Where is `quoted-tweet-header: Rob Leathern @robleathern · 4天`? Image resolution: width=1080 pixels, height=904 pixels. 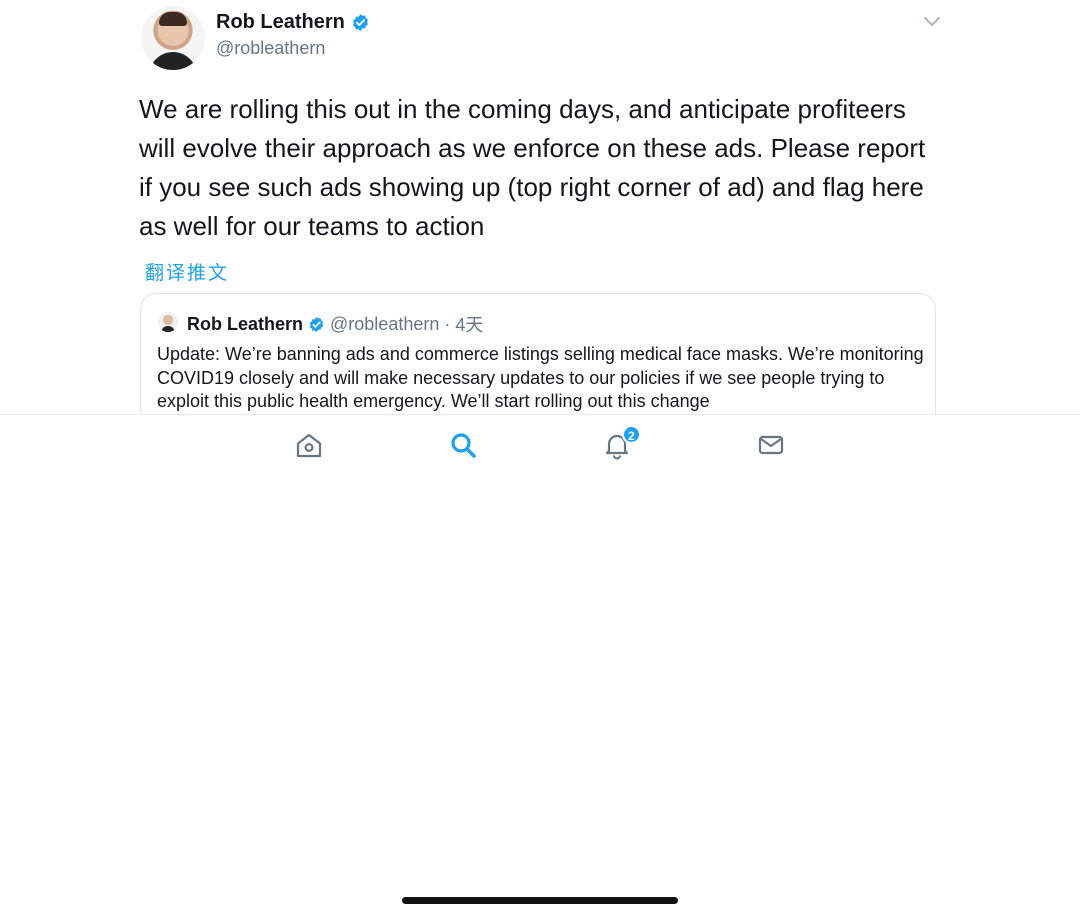
quoted-tweet-header: Rob Leathern @robleathern · 4天 is located at coordinates (335, 324).